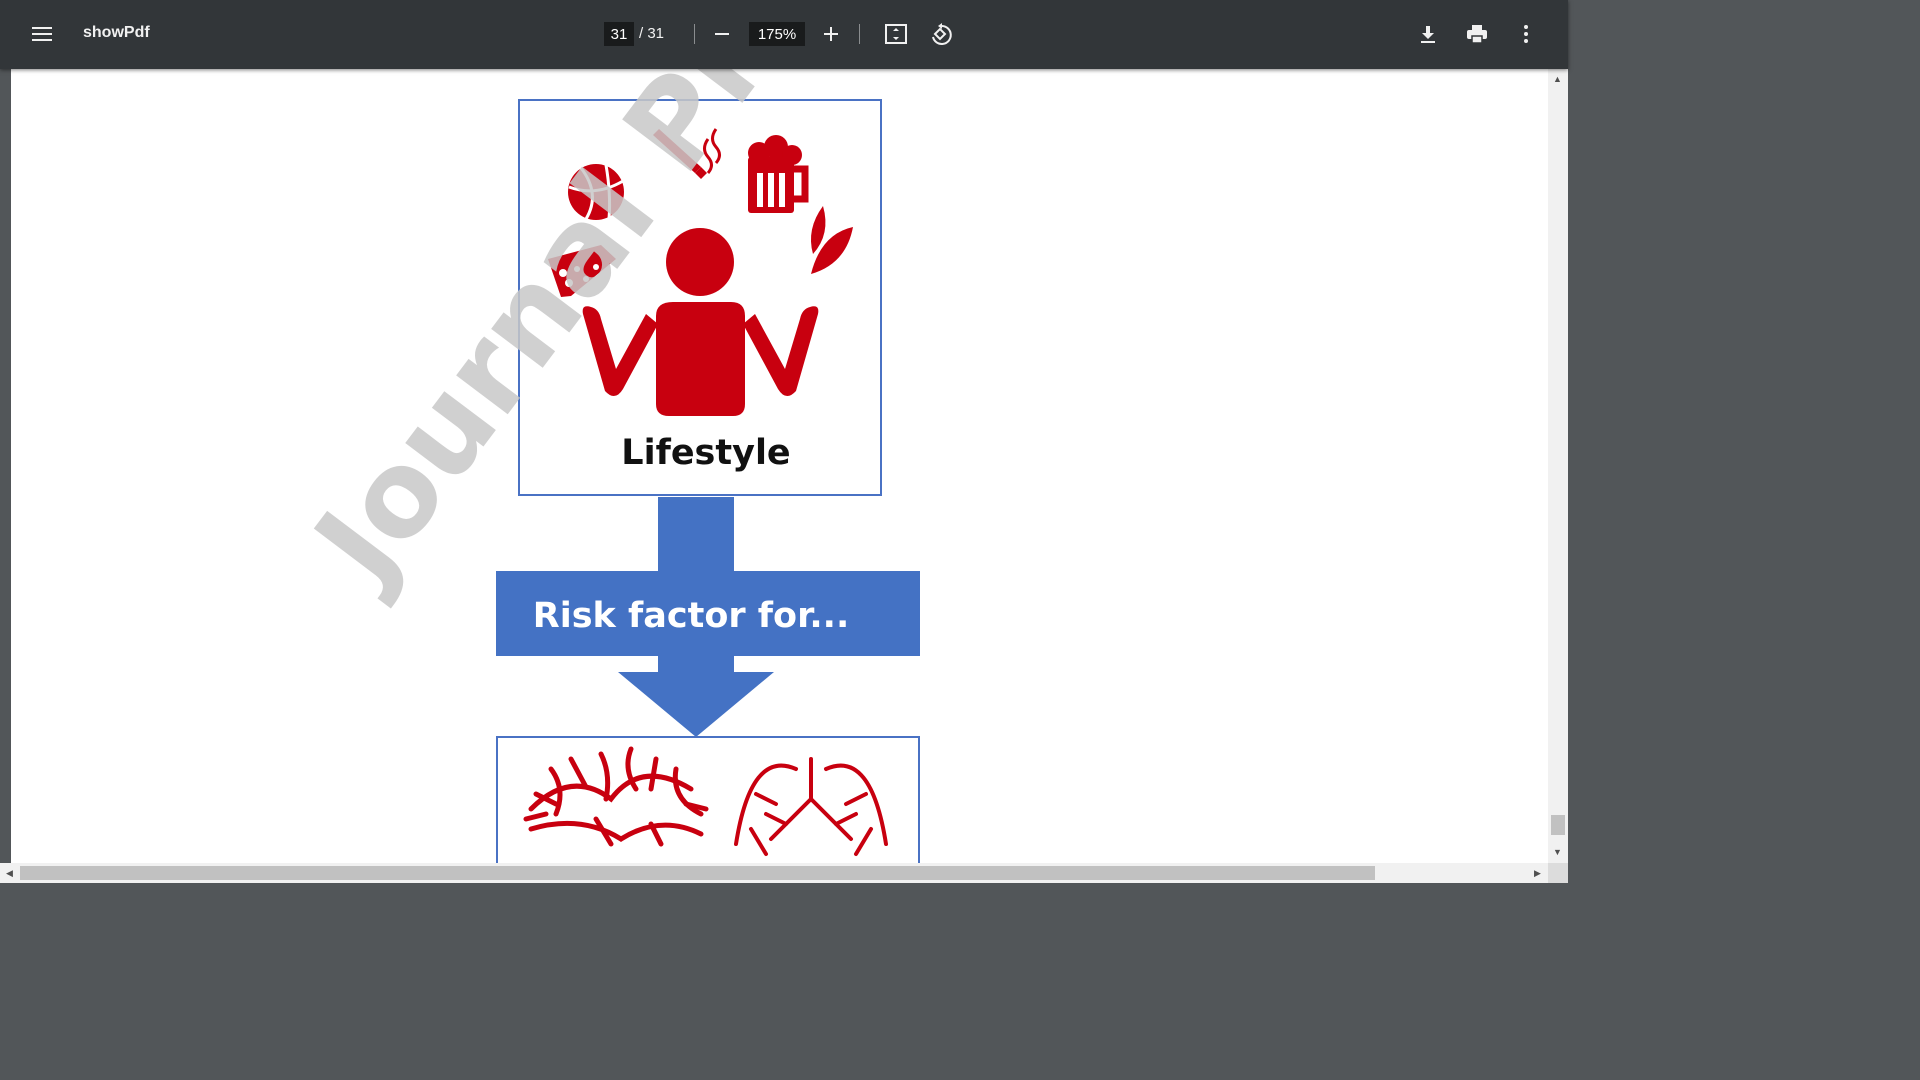  What do you see at coordinates (1558, 873) in the screenshot?
I see `scrollbar-corner` at bounding box center [1558, 873].